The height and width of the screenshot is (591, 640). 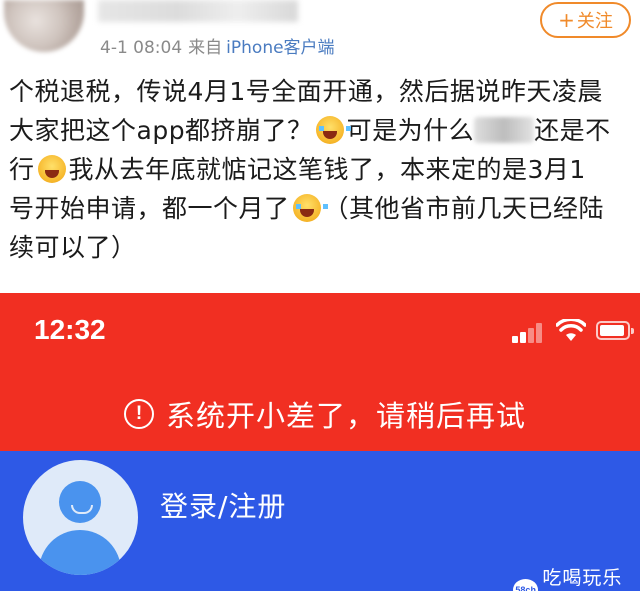 What do you see at coordinates (73, 247) in the screenshot?
I see `post-text-line: 续可以了）` at bounding box center [73, 247].